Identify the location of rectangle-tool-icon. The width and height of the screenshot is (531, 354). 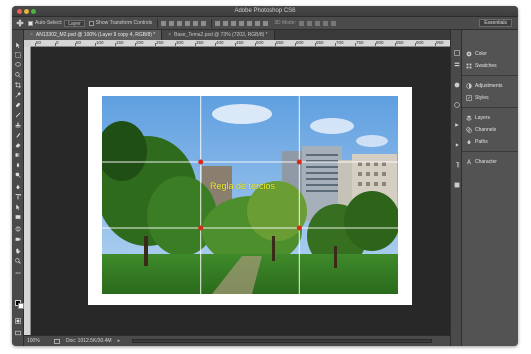
(18, 217).